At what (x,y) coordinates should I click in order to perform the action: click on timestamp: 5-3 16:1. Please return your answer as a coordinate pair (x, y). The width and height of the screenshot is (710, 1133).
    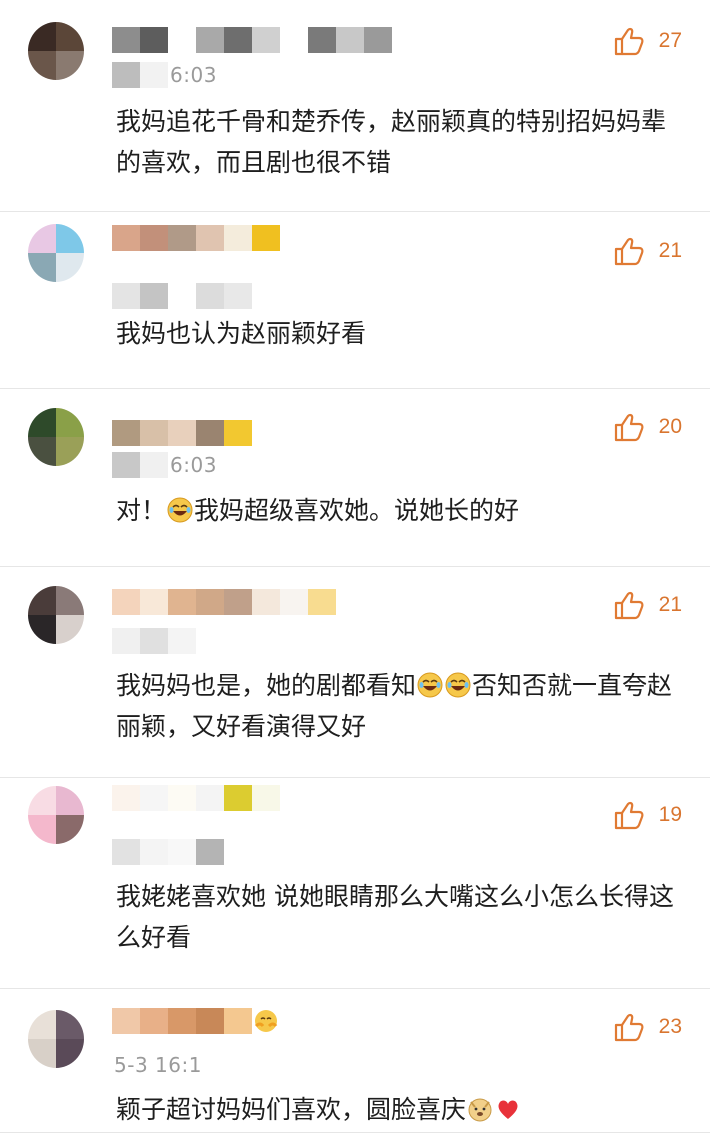
    Looking at the image, I should click on (158, 1065).